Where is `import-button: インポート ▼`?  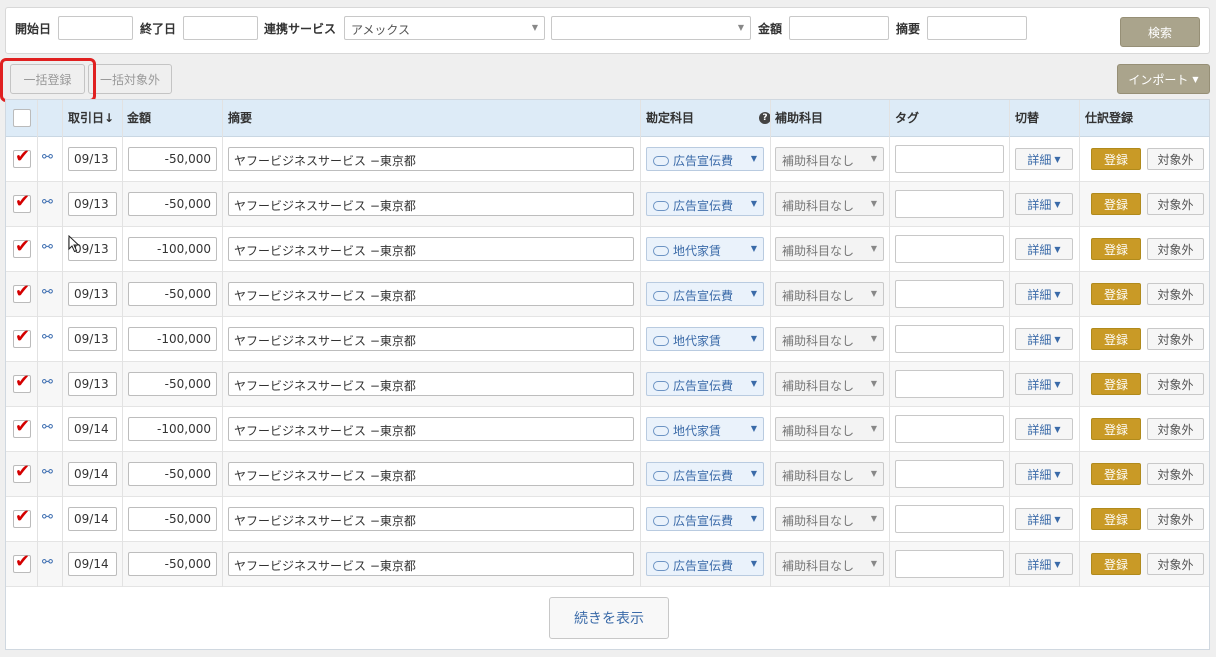 import-button: インポート ▼ is located at coordinates (1163, 79).